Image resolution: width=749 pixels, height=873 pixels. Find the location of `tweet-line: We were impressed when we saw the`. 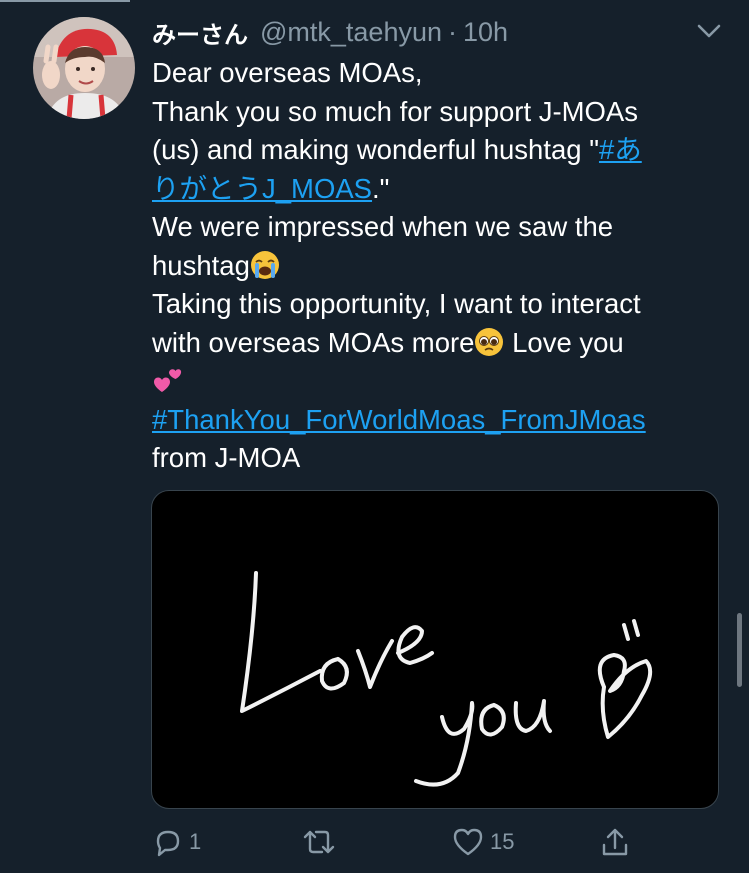

tweet-line: We were impressed when we saw the is located at coordinates (383, 226).